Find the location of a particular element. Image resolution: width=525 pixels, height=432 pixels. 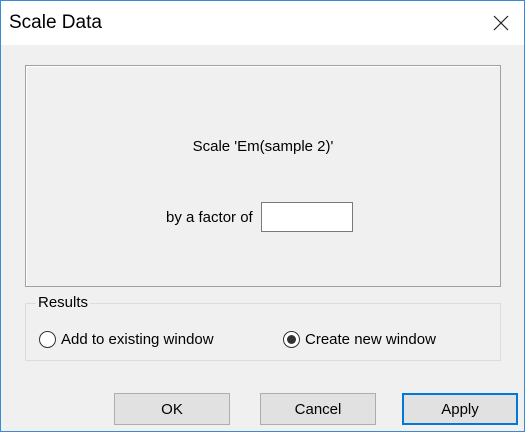

factor-input is located at coordinates (306, 217).